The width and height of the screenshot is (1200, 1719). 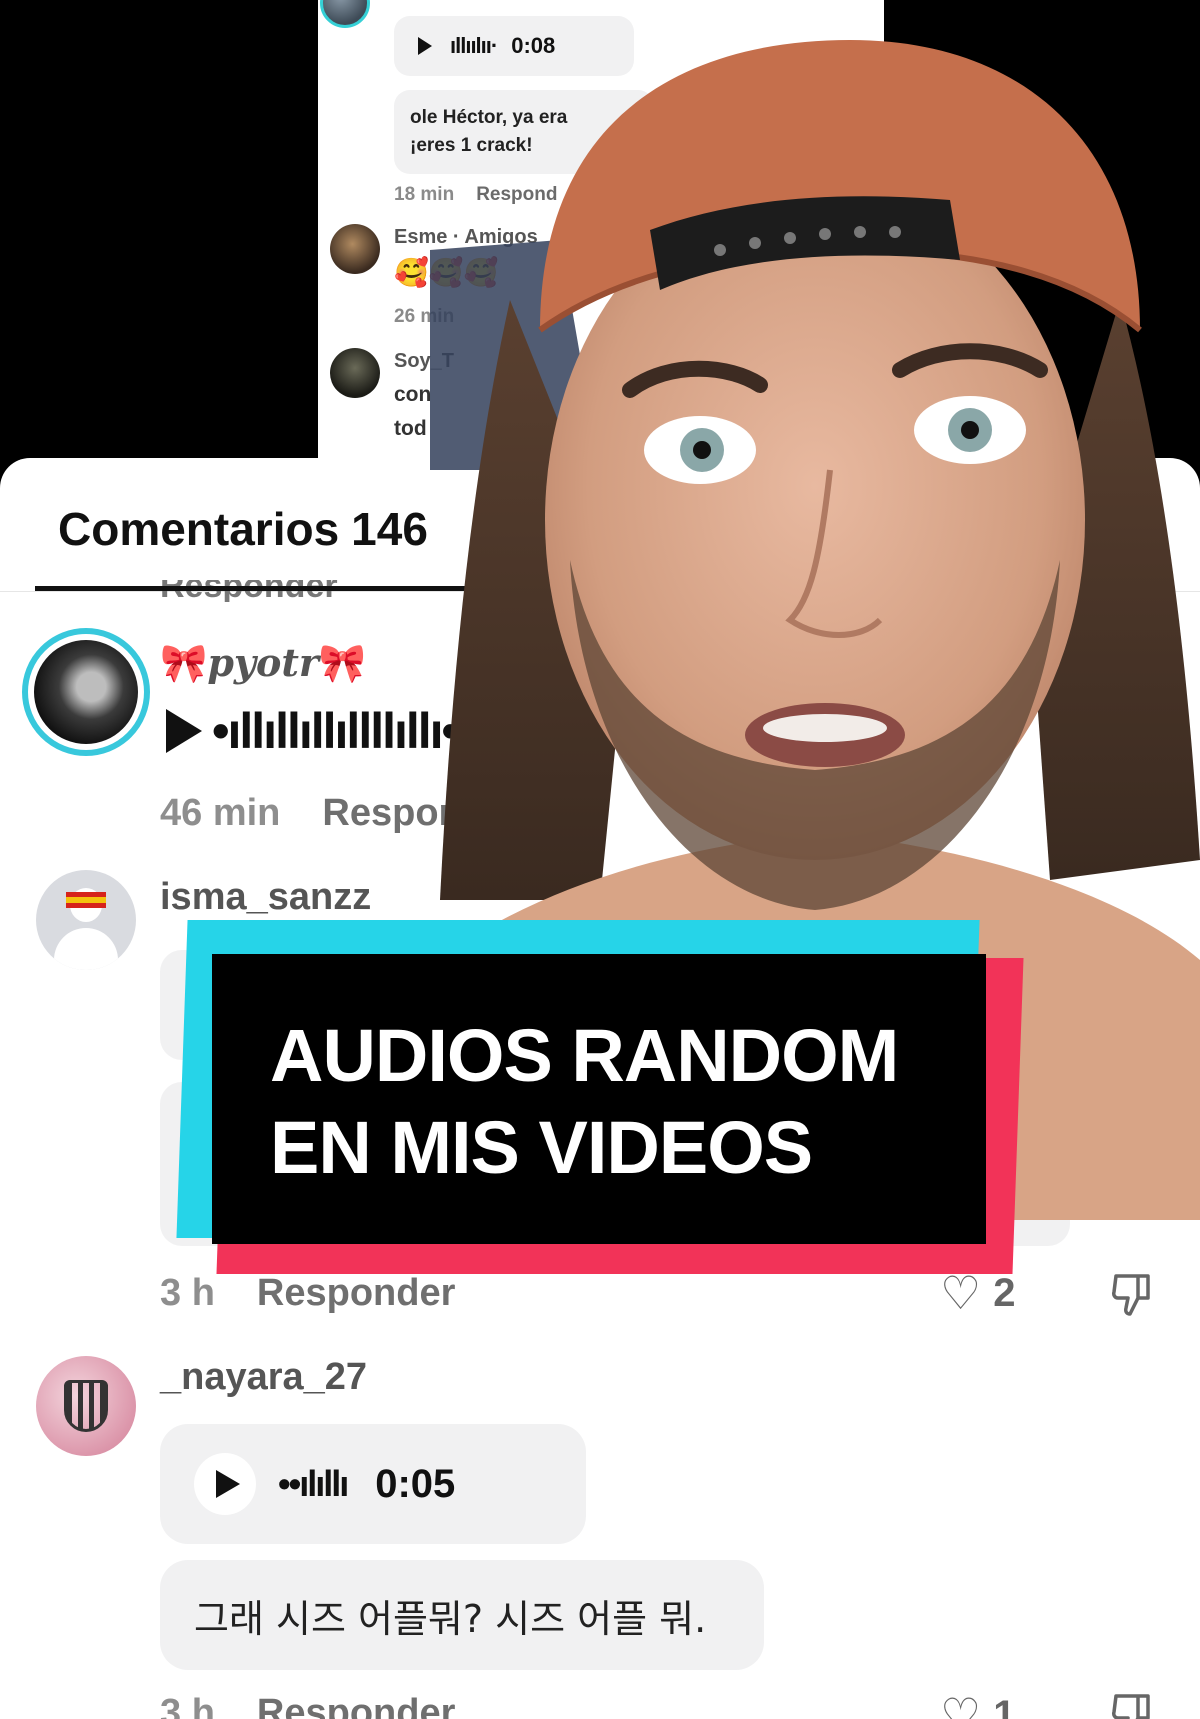 I want to click on play-button, so click(x=225, y=1484).